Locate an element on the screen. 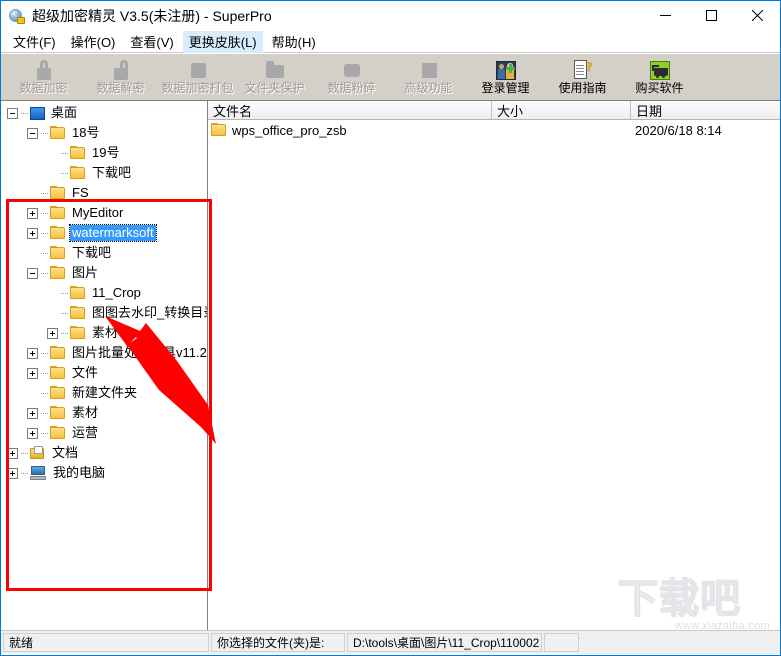 This screenshot has width=781, height=656. tree-item: 18号 is located at coordinates (104, 133).